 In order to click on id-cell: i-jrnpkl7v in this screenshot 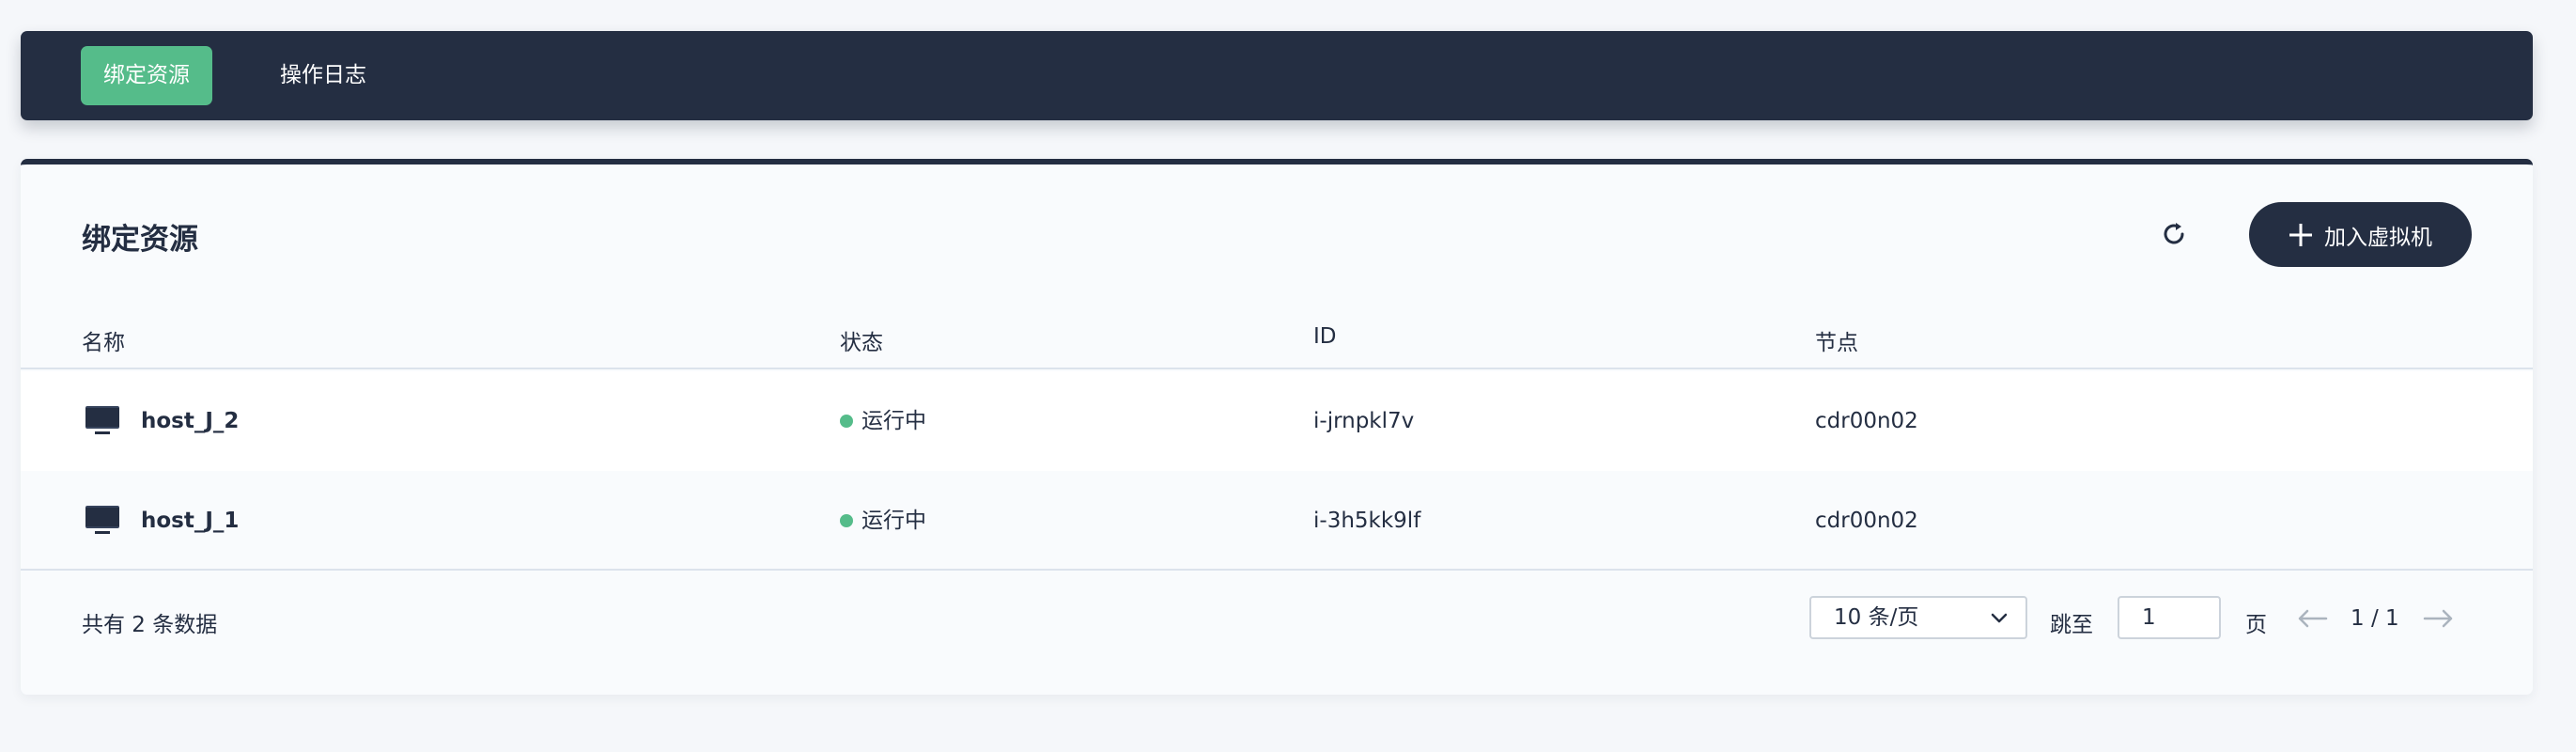, I will do `click(1364, 421)`.